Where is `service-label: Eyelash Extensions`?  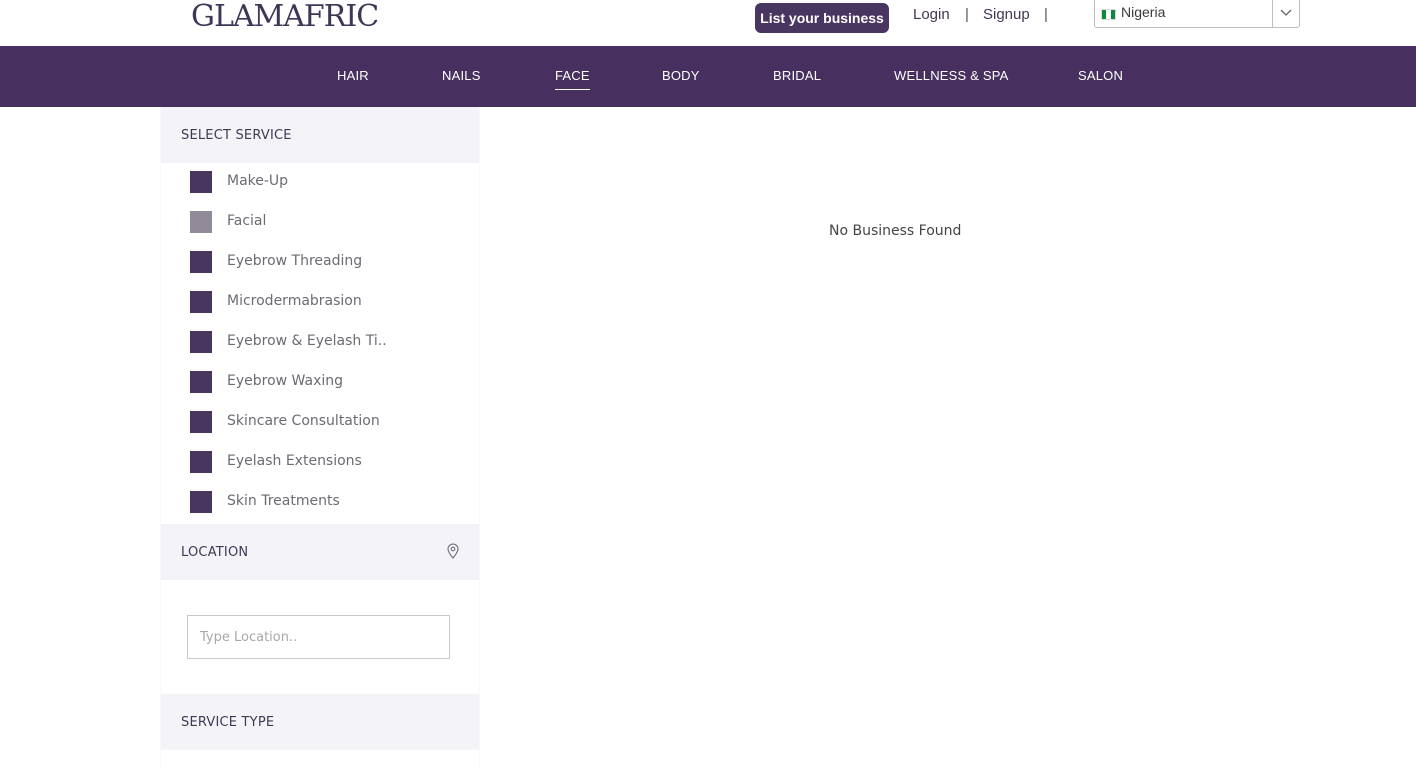
service-label: Eyelash Extensions is located at coordinates (294, 461).